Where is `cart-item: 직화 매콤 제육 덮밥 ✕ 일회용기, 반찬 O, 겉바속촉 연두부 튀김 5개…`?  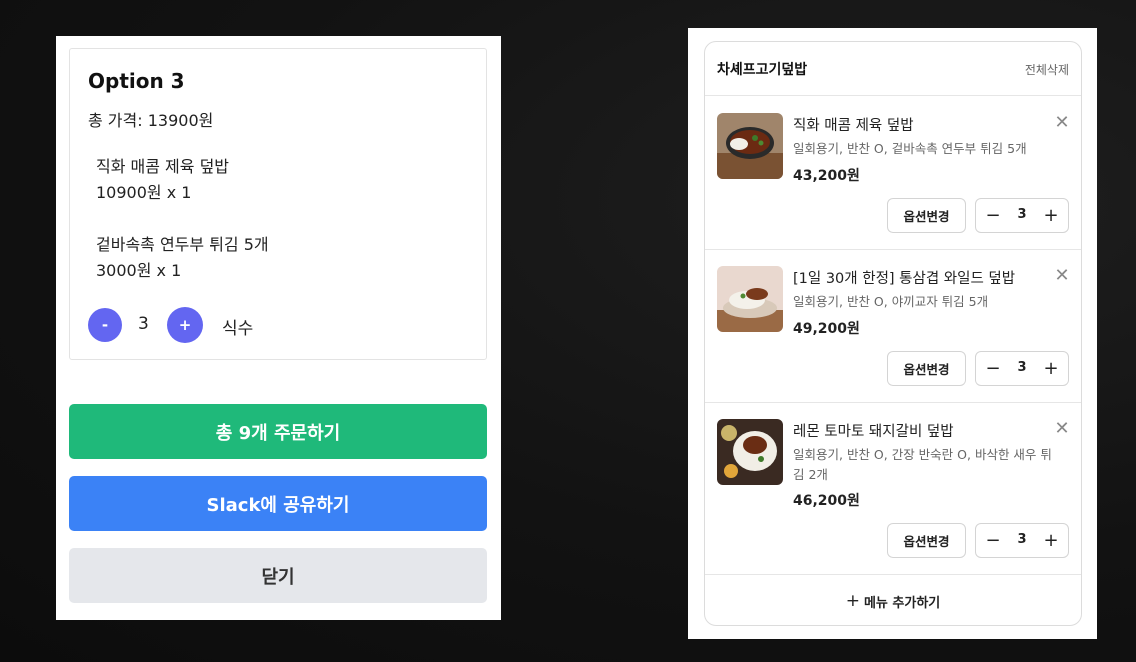
cart-item: 직화 매콤 제육 덮밥 ✕ 일회용기, 반찬 O, 겉바속촉 연두부 튀김 5개… is located at coordinates (893, 173).